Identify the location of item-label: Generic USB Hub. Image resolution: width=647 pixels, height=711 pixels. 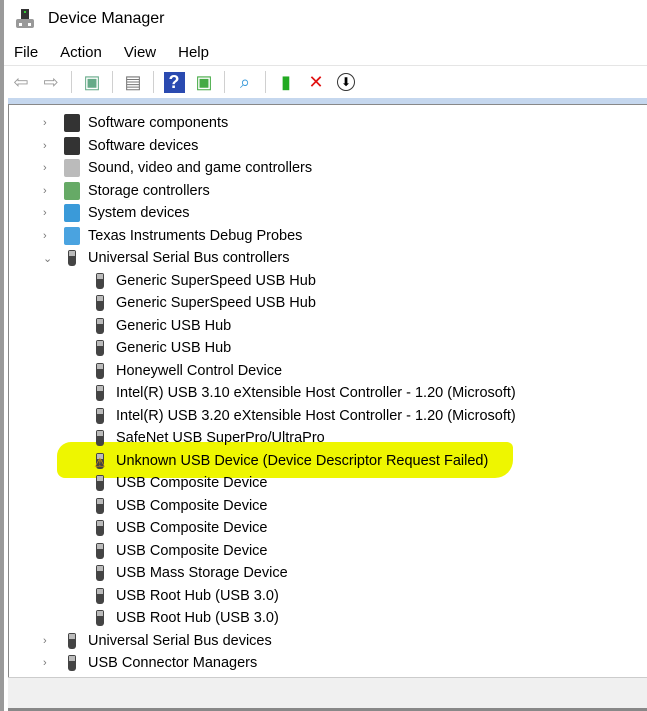
(174, 325).